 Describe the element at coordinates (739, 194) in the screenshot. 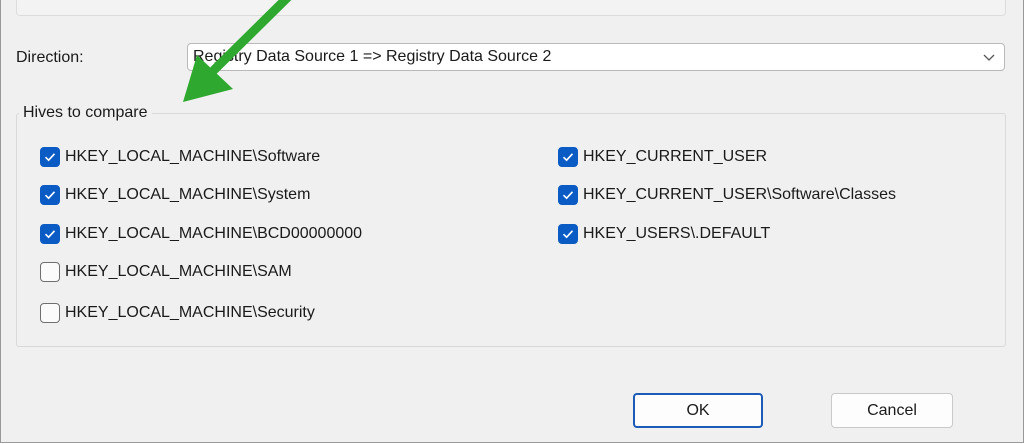

I see `checkbox-label: HKEY_CURRENT_USER\Software\Classes` at that location.